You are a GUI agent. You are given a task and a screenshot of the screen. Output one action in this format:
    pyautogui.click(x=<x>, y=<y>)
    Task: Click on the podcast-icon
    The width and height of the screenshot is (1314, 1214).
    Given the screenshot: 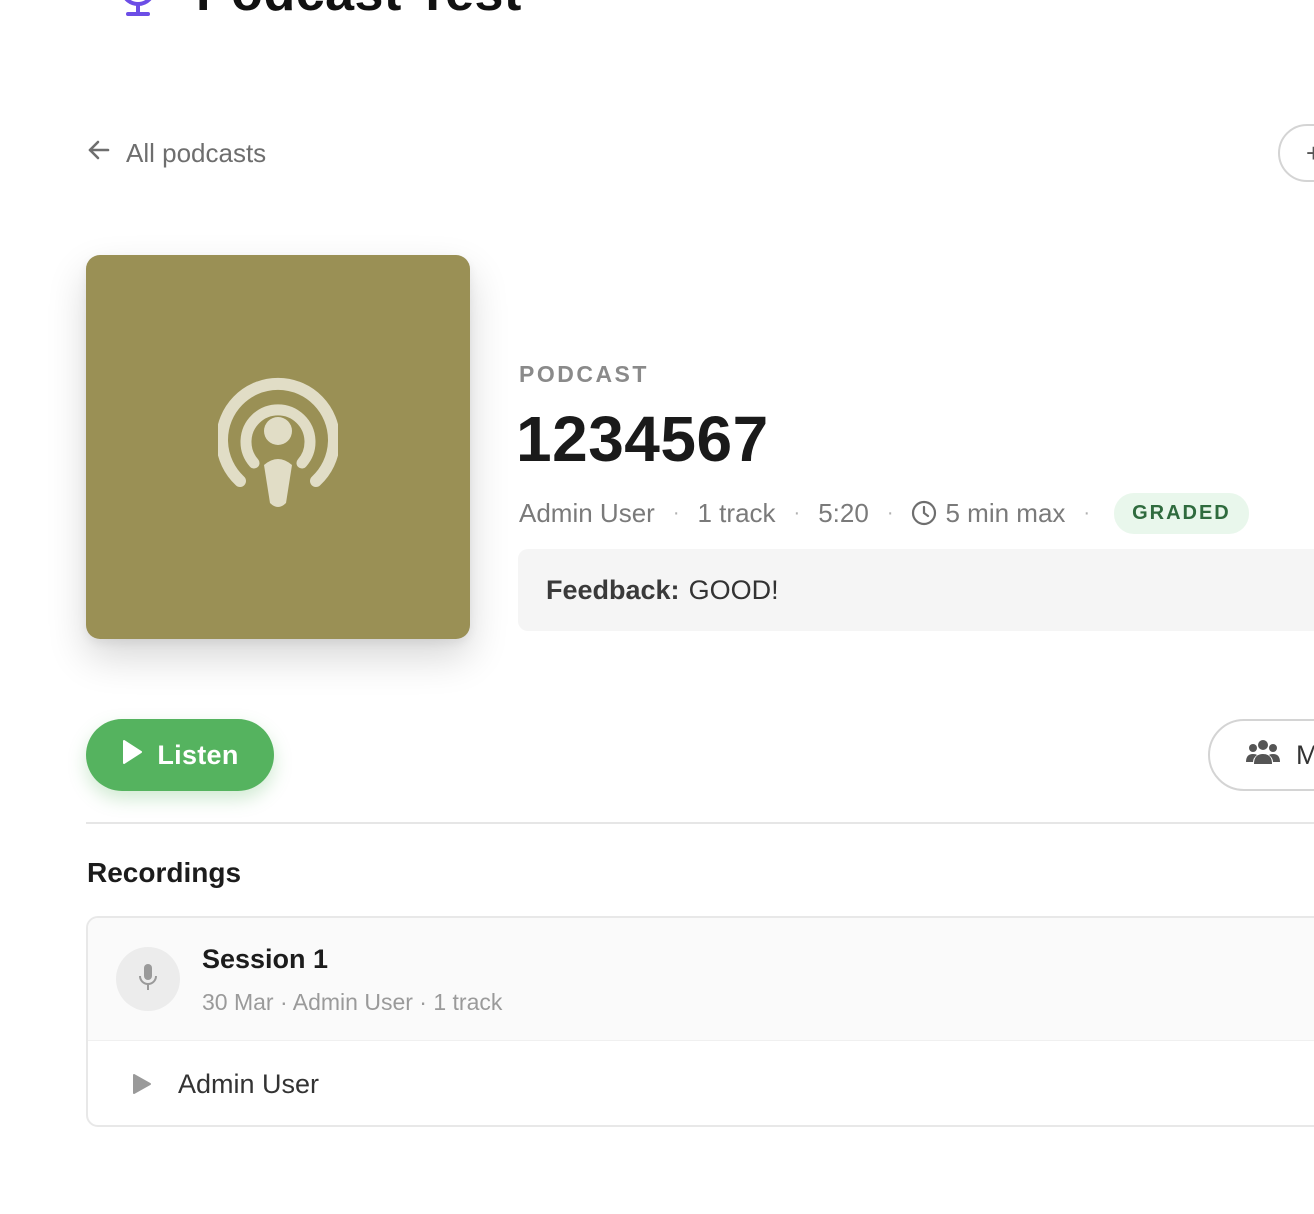 What is the action you would take?
    pyautogui.click(x=278, y=447)
    